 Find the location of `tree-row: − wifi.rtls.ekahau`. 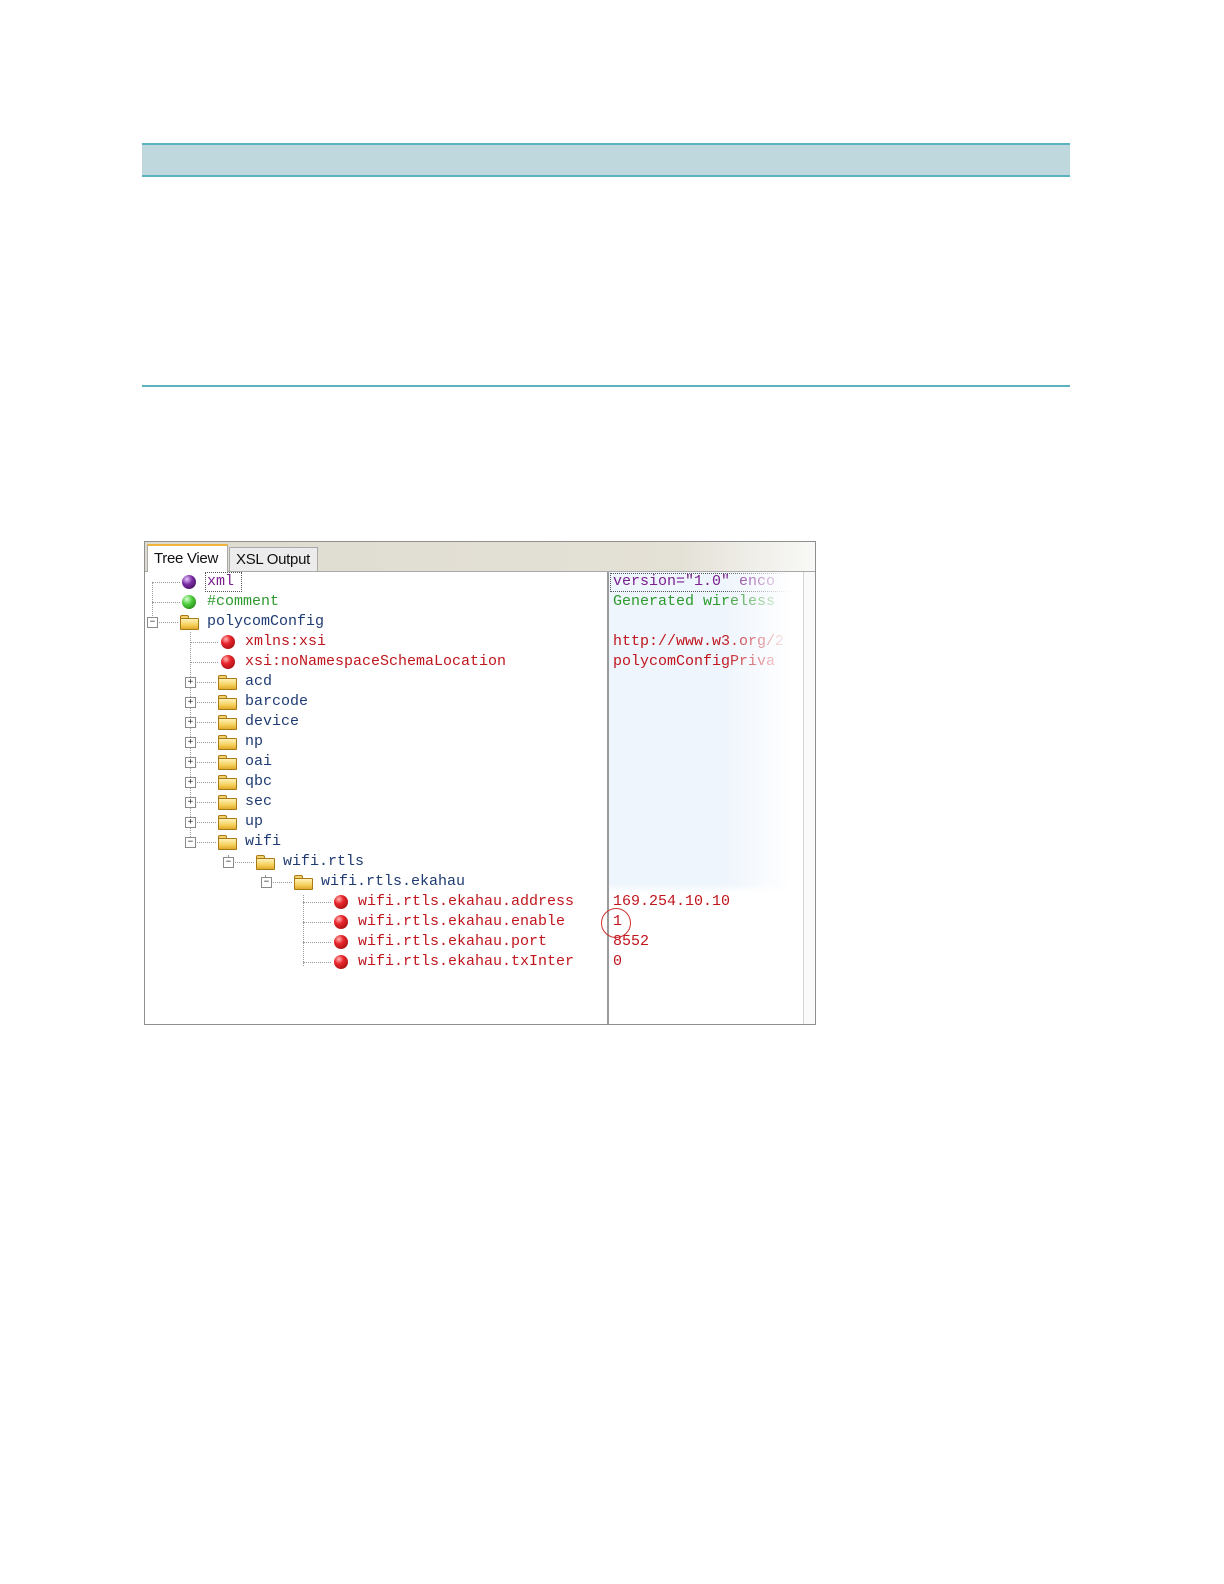

tree-row: − wifi.rtls.ekahau is located at coordinates (376, 882).